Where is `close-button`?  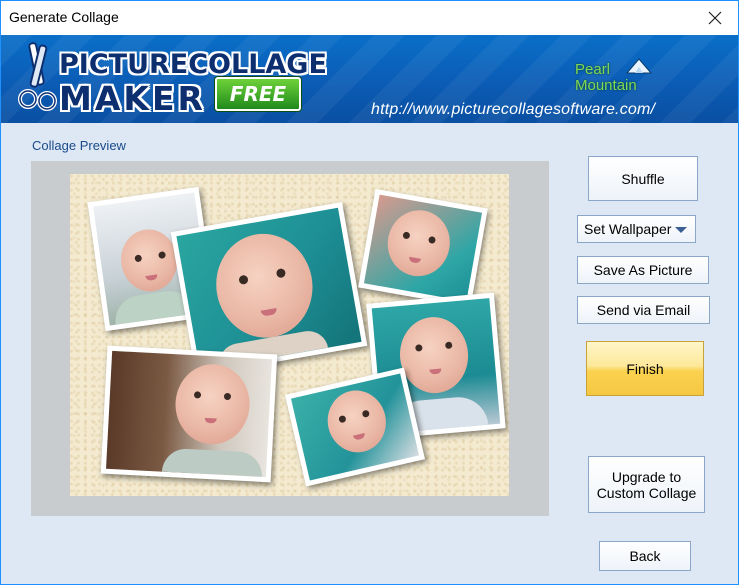 close-button is located at coordinates (715, 18).